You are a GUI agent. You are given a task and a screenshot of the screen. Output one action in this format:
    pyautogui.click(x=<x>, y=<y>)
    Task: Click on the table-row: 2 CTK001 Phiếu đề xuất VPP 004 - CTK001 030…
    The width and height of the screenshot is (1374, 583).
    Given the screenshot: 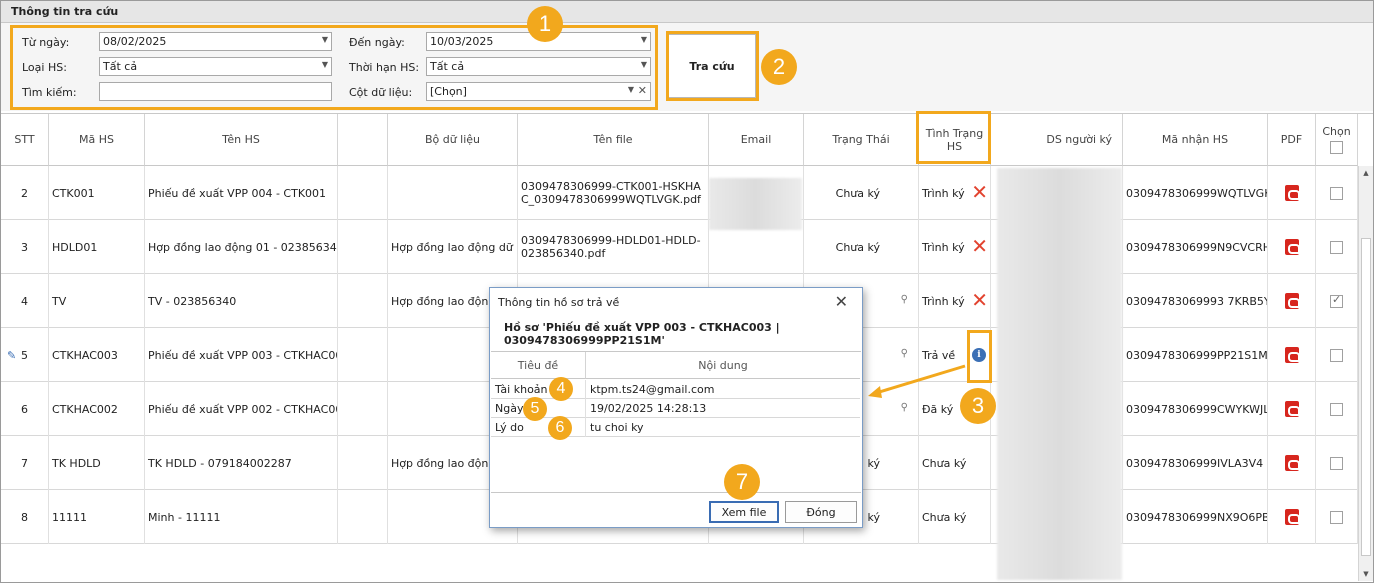 What is the action you would take?
    pyautogui.click(x=679, y=193)
    